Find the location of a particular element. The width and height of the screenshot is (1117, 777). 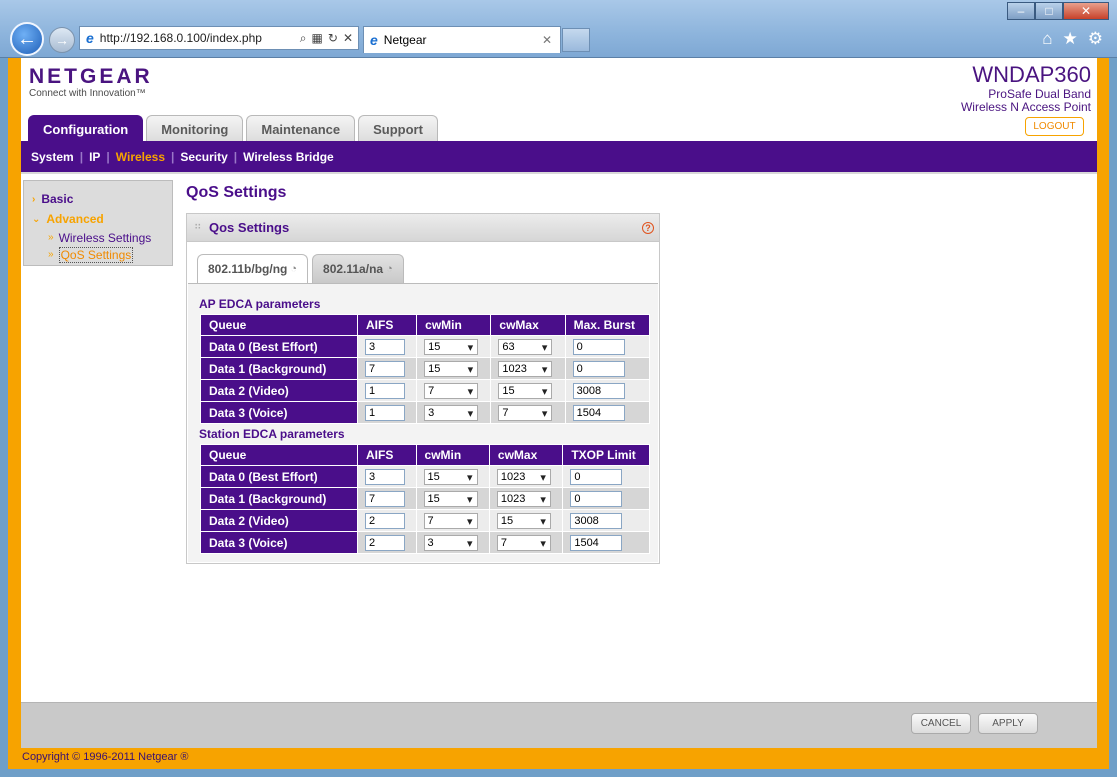

tab-title: Netgear is located at coordinates (405, 40).